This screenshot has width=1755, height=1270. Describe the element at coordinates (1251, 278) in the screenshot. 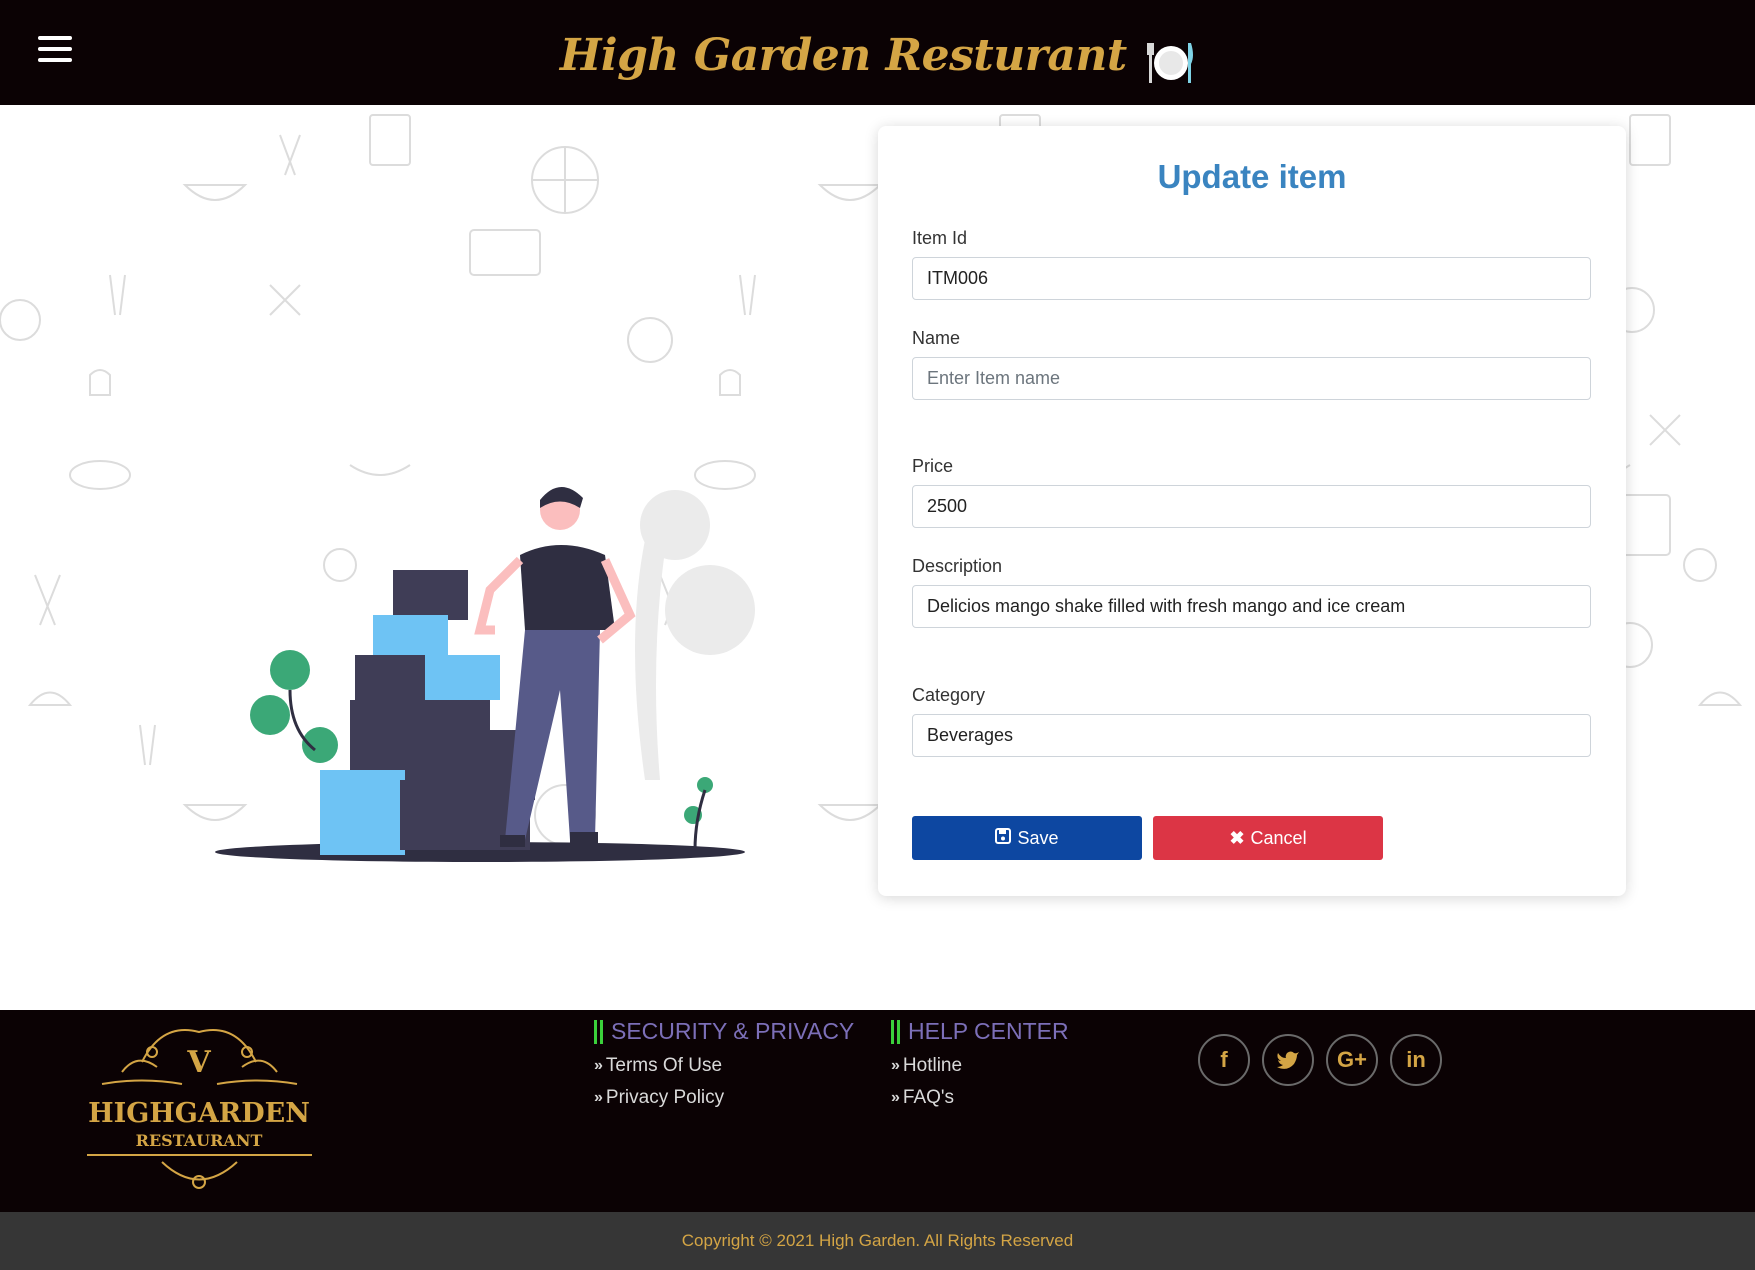

I see `item-id-input` at that location.